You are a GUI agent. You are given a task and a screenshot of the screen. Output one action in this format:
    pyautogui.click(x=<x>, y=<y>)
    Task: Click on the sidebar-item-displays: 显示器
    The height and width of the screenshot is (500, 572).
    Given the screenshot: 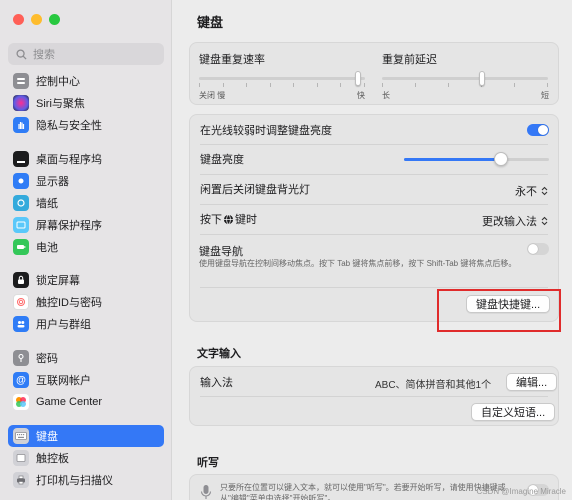 What is the action you would take?
    pyautogui.click(x=86, y=181)
    